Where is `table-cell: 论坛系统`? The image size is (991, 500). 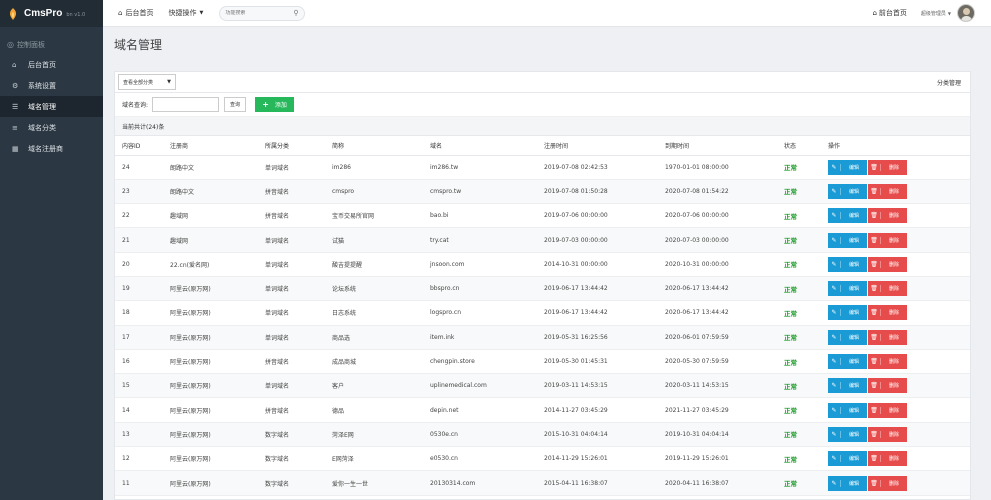 table-cell: 论坛系统 is located at coordinates (381, 289).